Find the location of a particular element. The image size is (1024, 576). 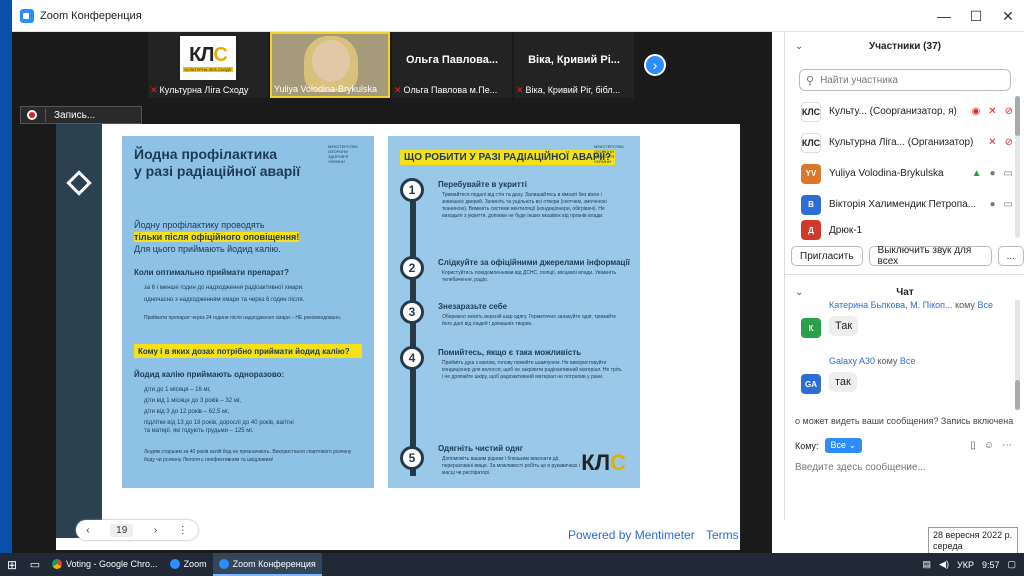

step-heading: Перебувайте в укритті is located at coordinates (482, 184).